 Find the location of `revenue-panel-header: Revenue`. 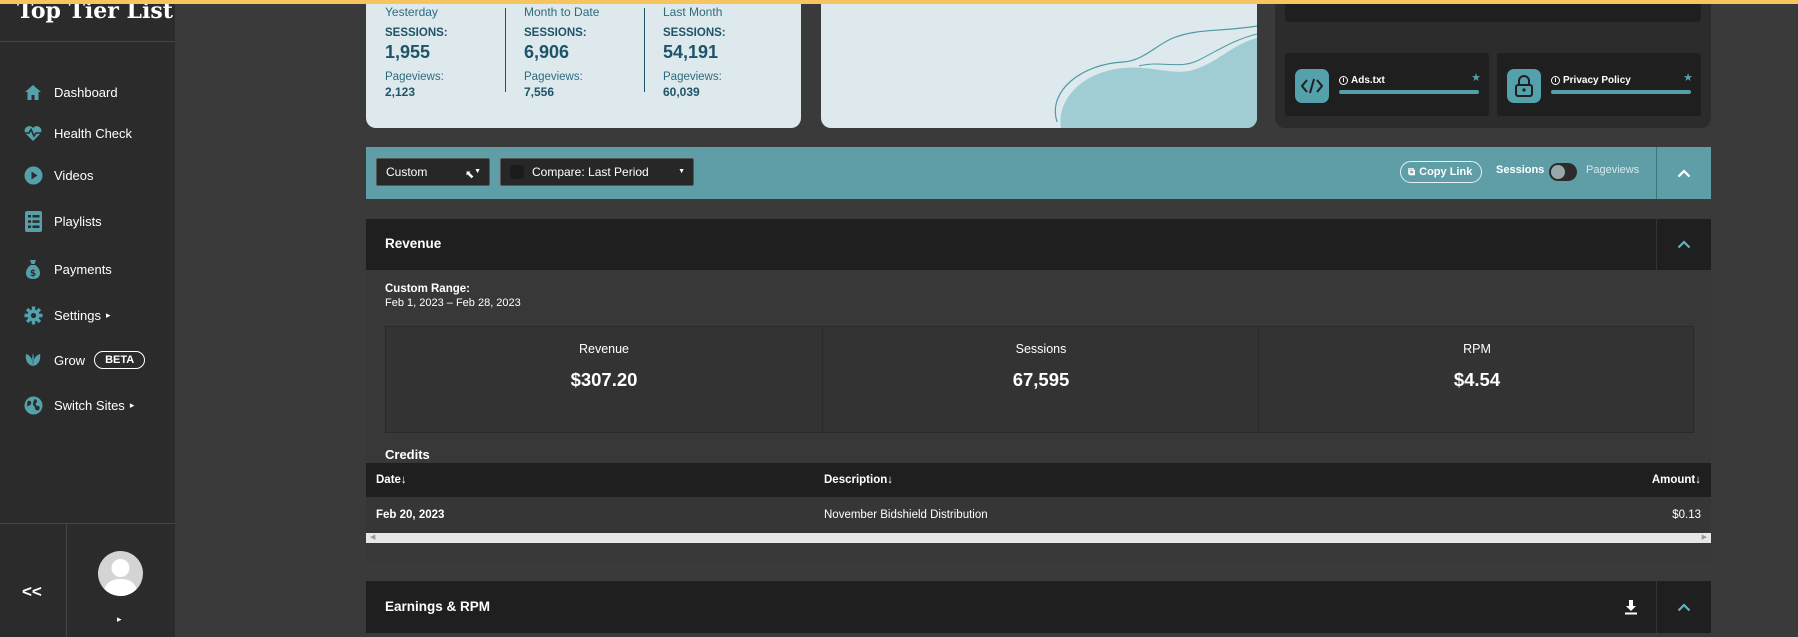

revenue-panel-header: Revenue is located at coordinates (1038, 244).